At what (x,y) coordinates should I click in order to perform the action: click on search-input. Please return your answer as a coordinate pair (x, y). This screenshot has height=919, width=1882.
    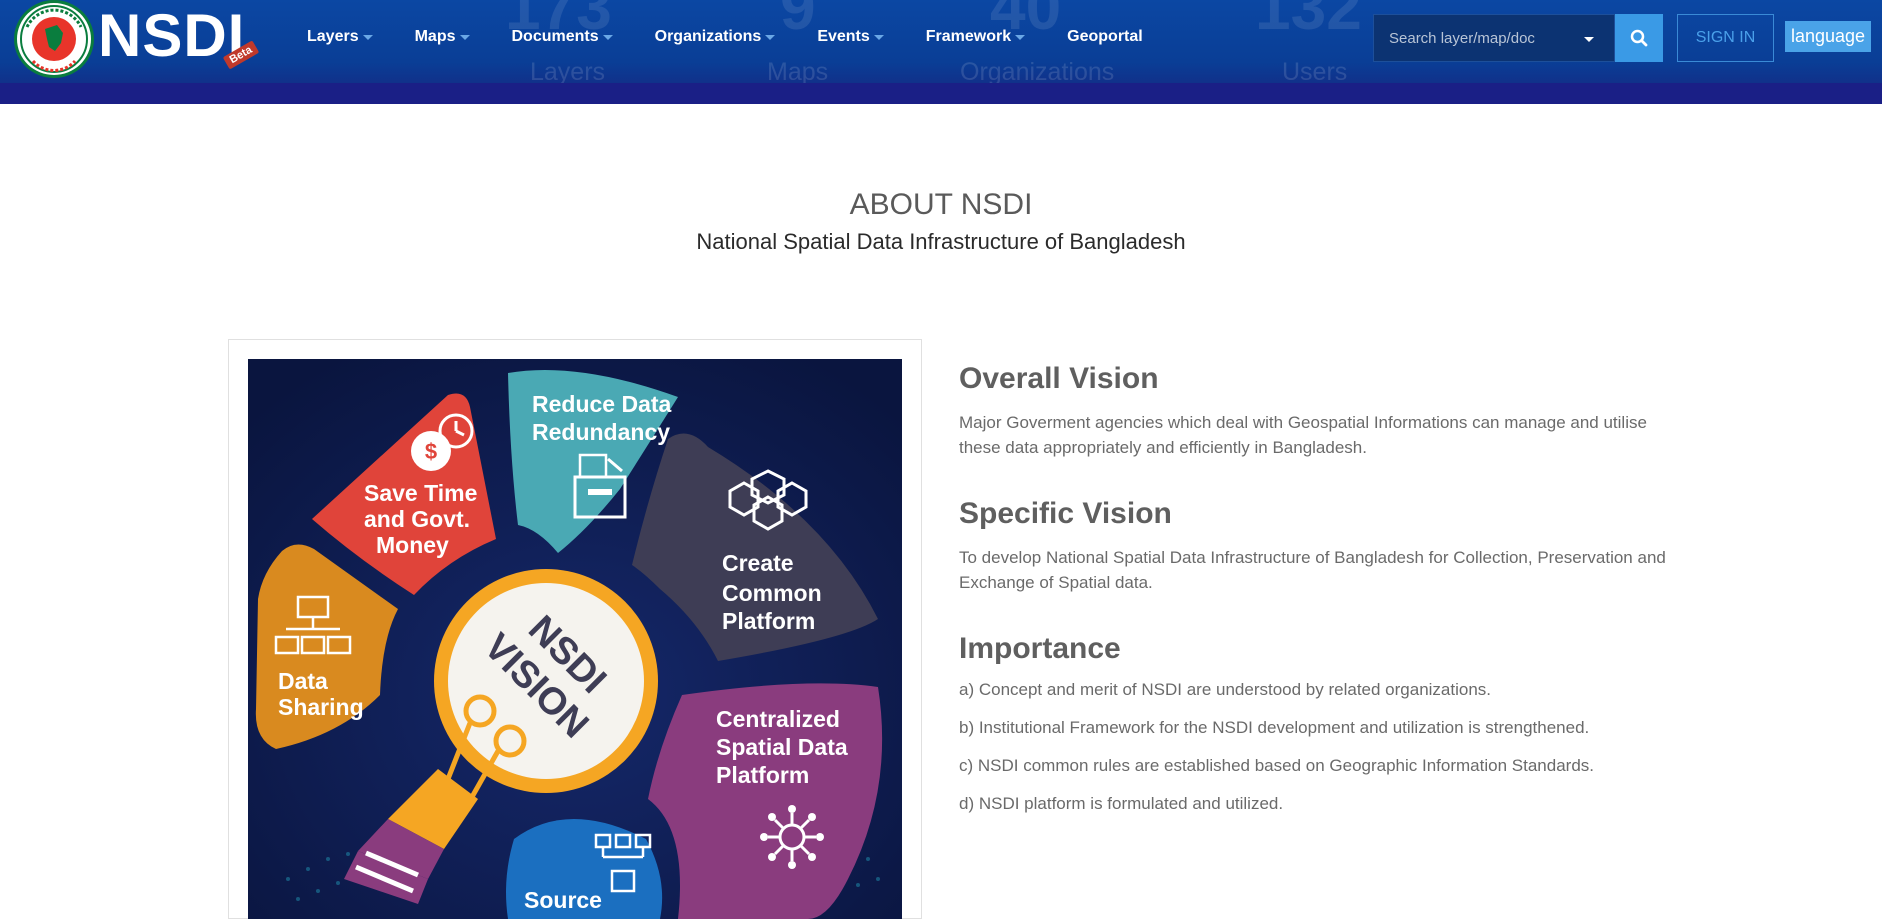
    Looking at the image, I should click on (1474, 38).